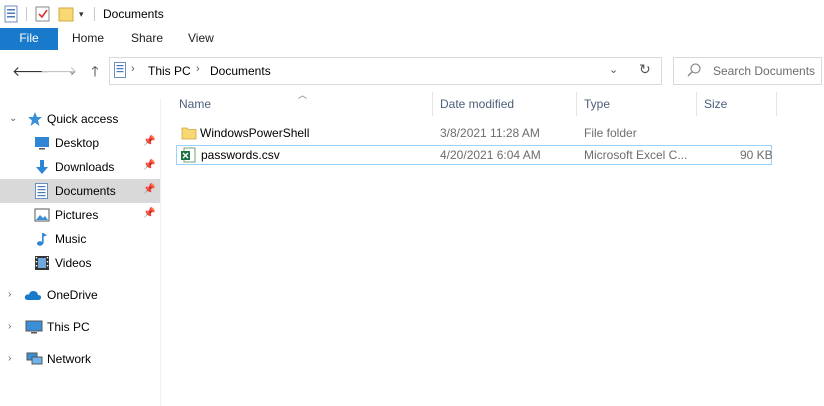  What do you see at coordinates (195, 104) in the screenshot?
I see `column-header-name: Name` at bounding box center [195, 104].